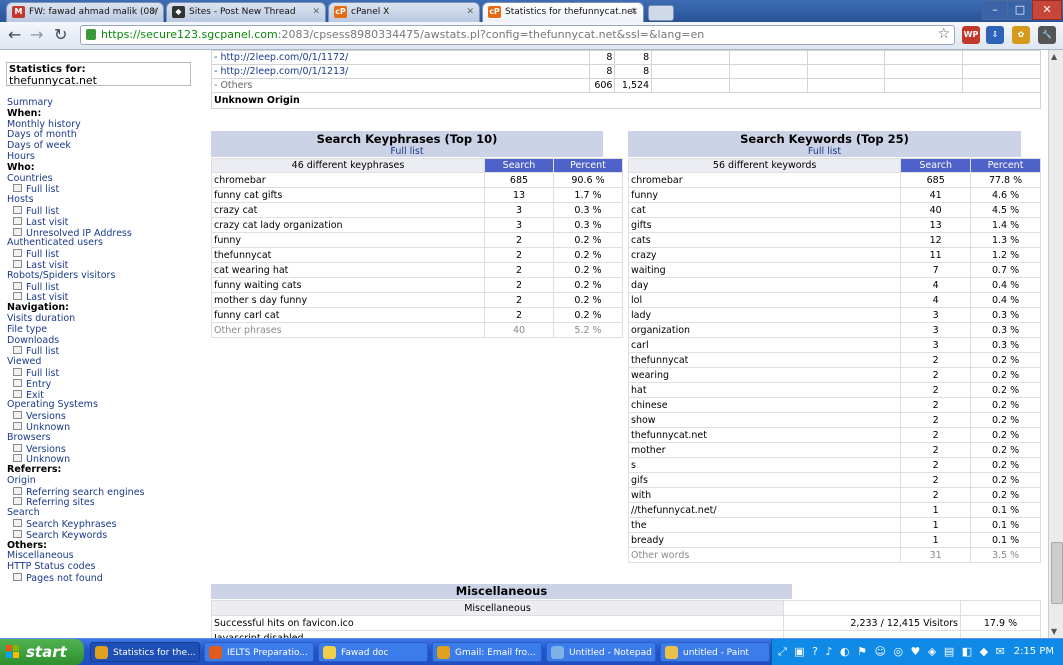 This screenshot has width=1063, height=665. I want to click on scroll-up-arrow-icon: ▲, so click(1054, 56).